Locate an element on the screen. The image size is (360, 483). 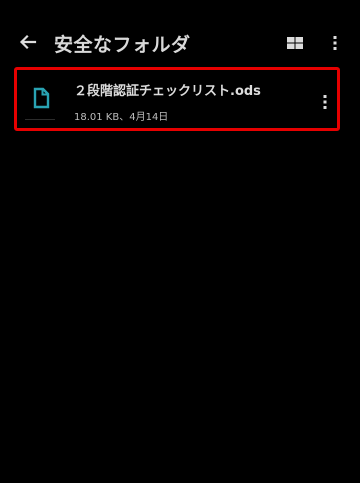
file-name: ２段階認証チェックリスト.ods is located at coordinates (167, 91).